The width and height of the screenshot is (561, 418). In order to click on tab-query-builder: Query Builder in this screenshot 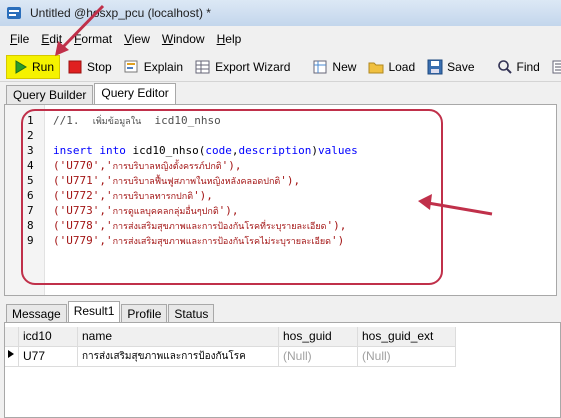, I will do `click(50, 94)`.